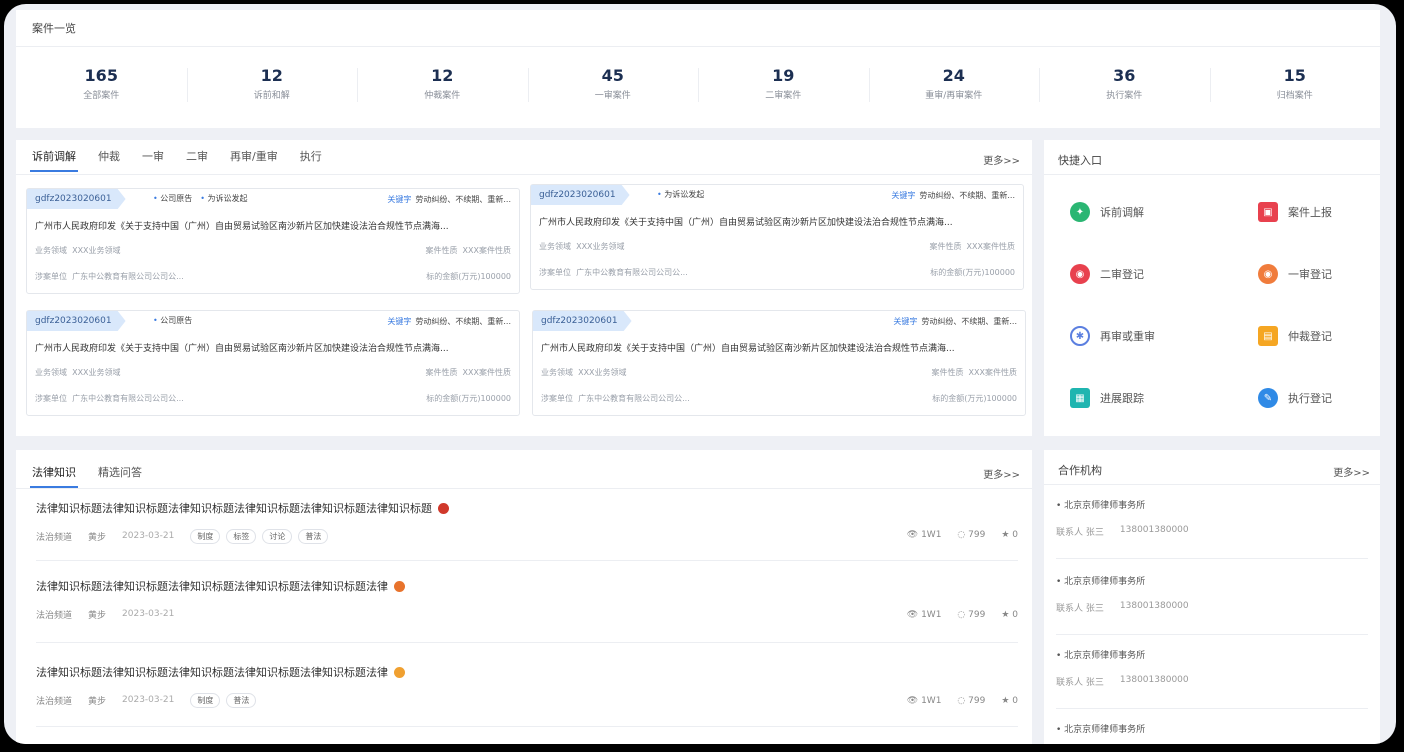 This screenshot has height=752, width=1404. What do you see at coordinates (1351, 471) in the screenshot?
I see `partners-more-link: 更多>>` at bounding box center [1351, 471].